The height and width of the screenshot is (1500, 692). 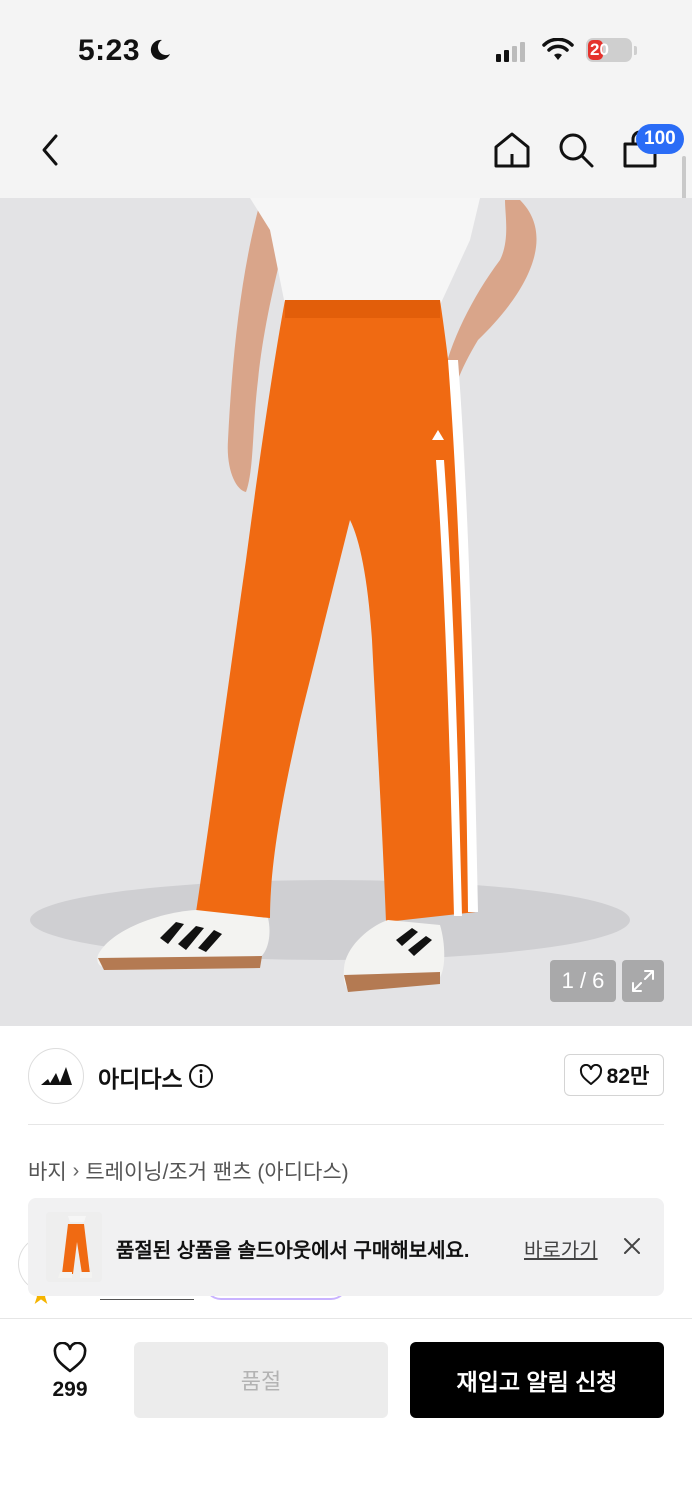 I want to click on moon-icon, so click(x=160, y=49).